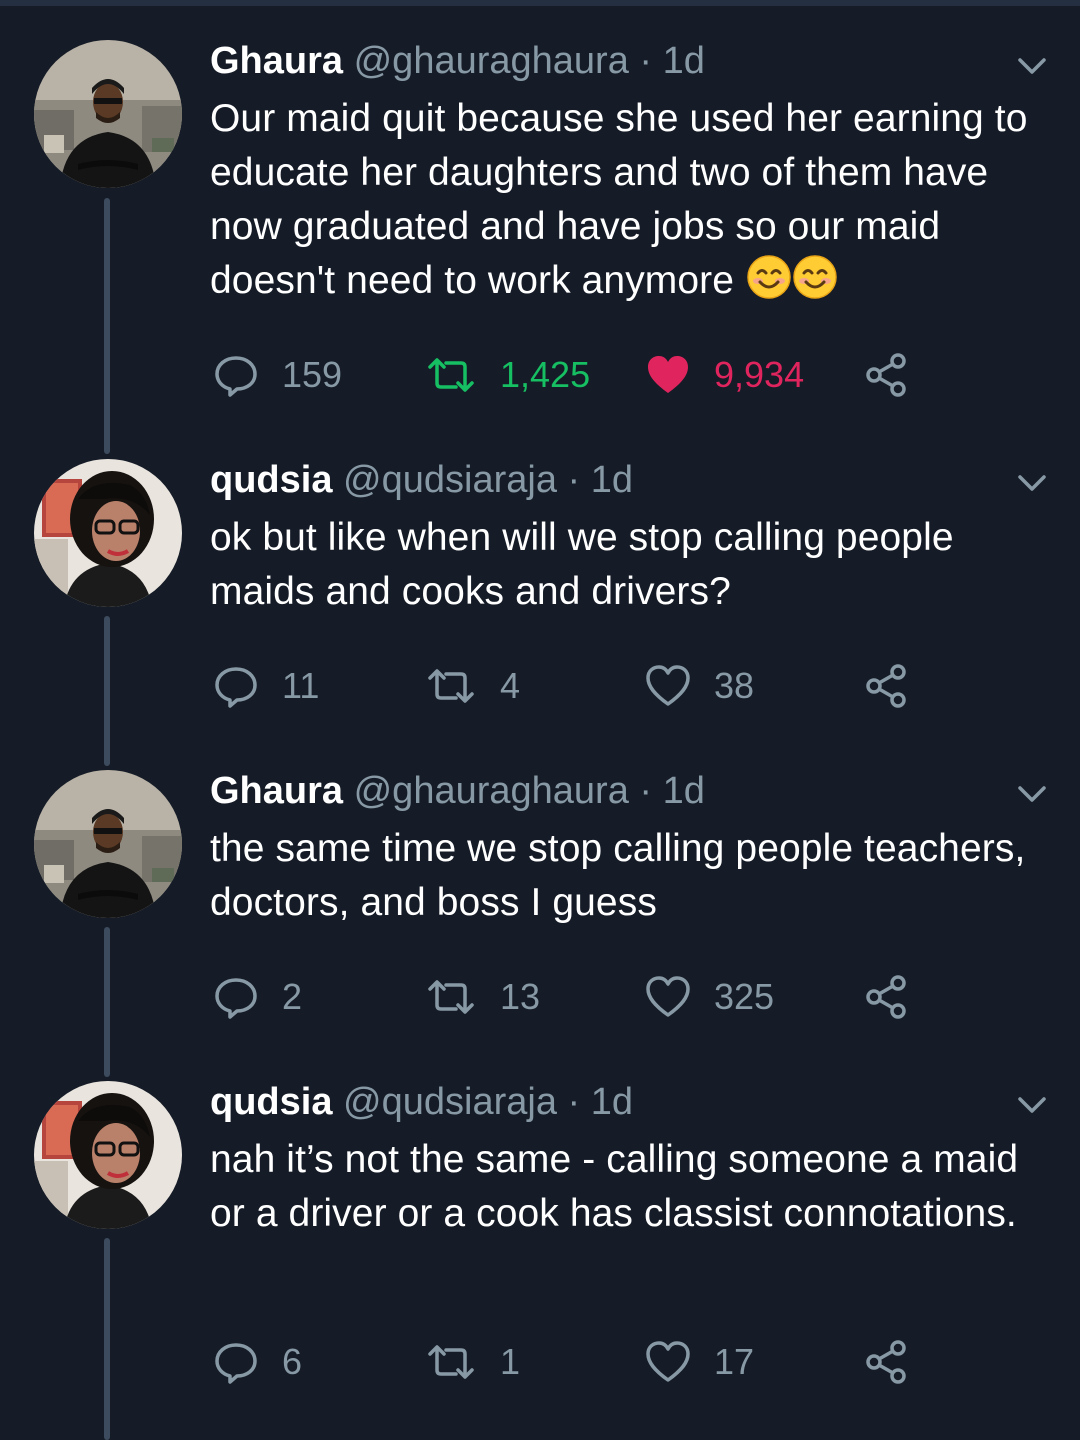 This screenshot has width=1080, height=1440. What do you see at coordinates (622, 686) in the screenshot?
I see `tweet-actions: 11 4 38` at bounding box center [622, 686].